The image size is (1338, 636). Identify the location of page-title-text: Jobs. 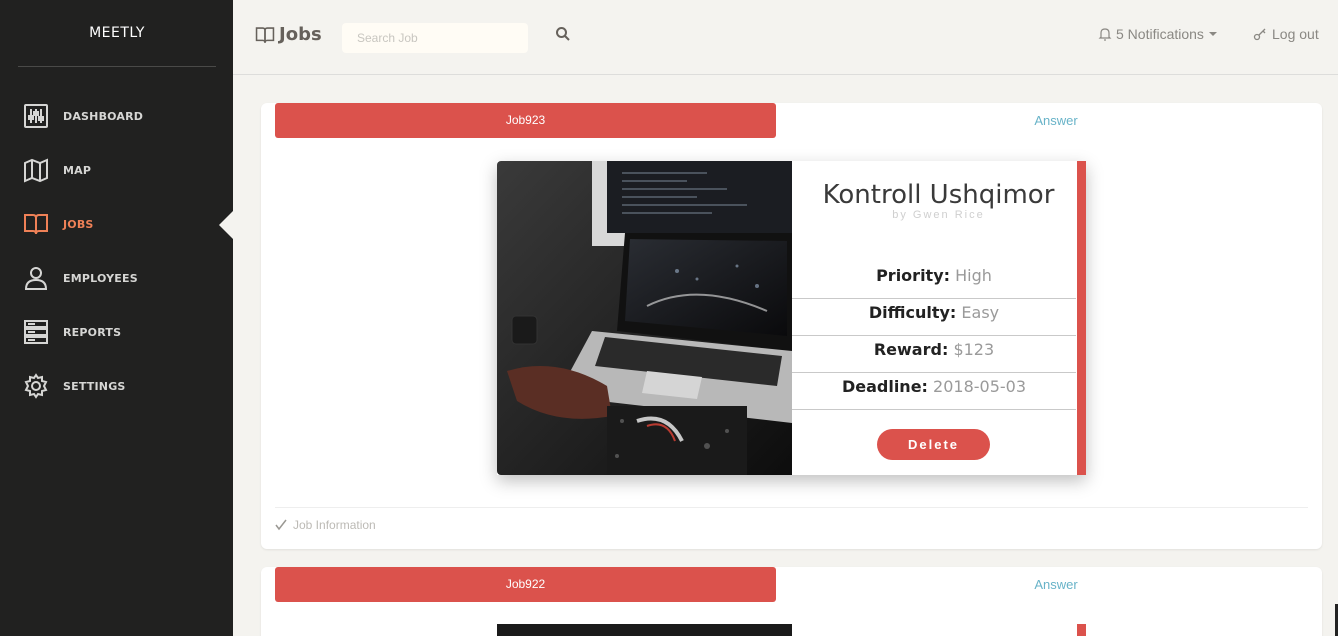
(300, 34).